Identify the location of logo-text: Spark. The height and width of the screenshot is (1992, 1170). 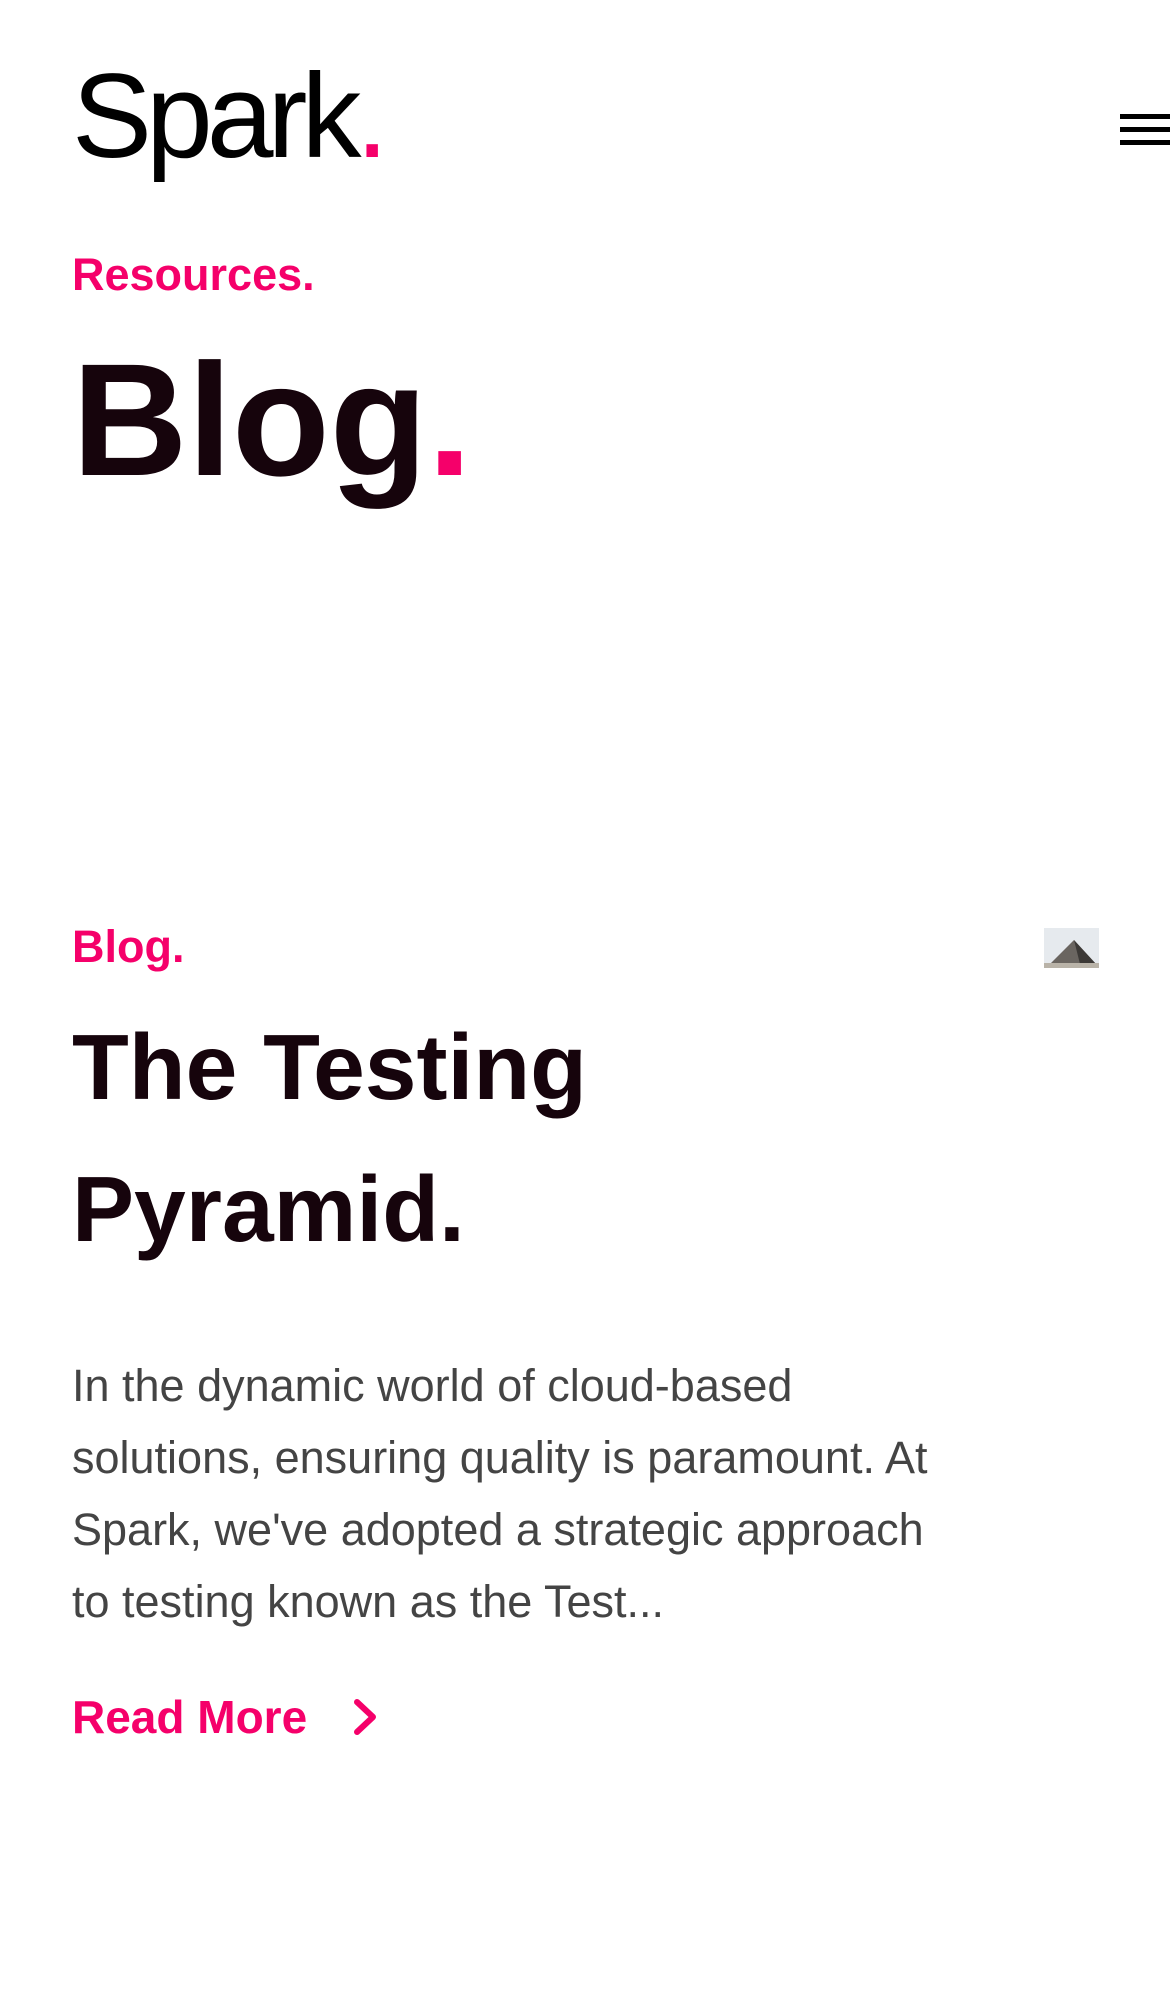
(216, 116).